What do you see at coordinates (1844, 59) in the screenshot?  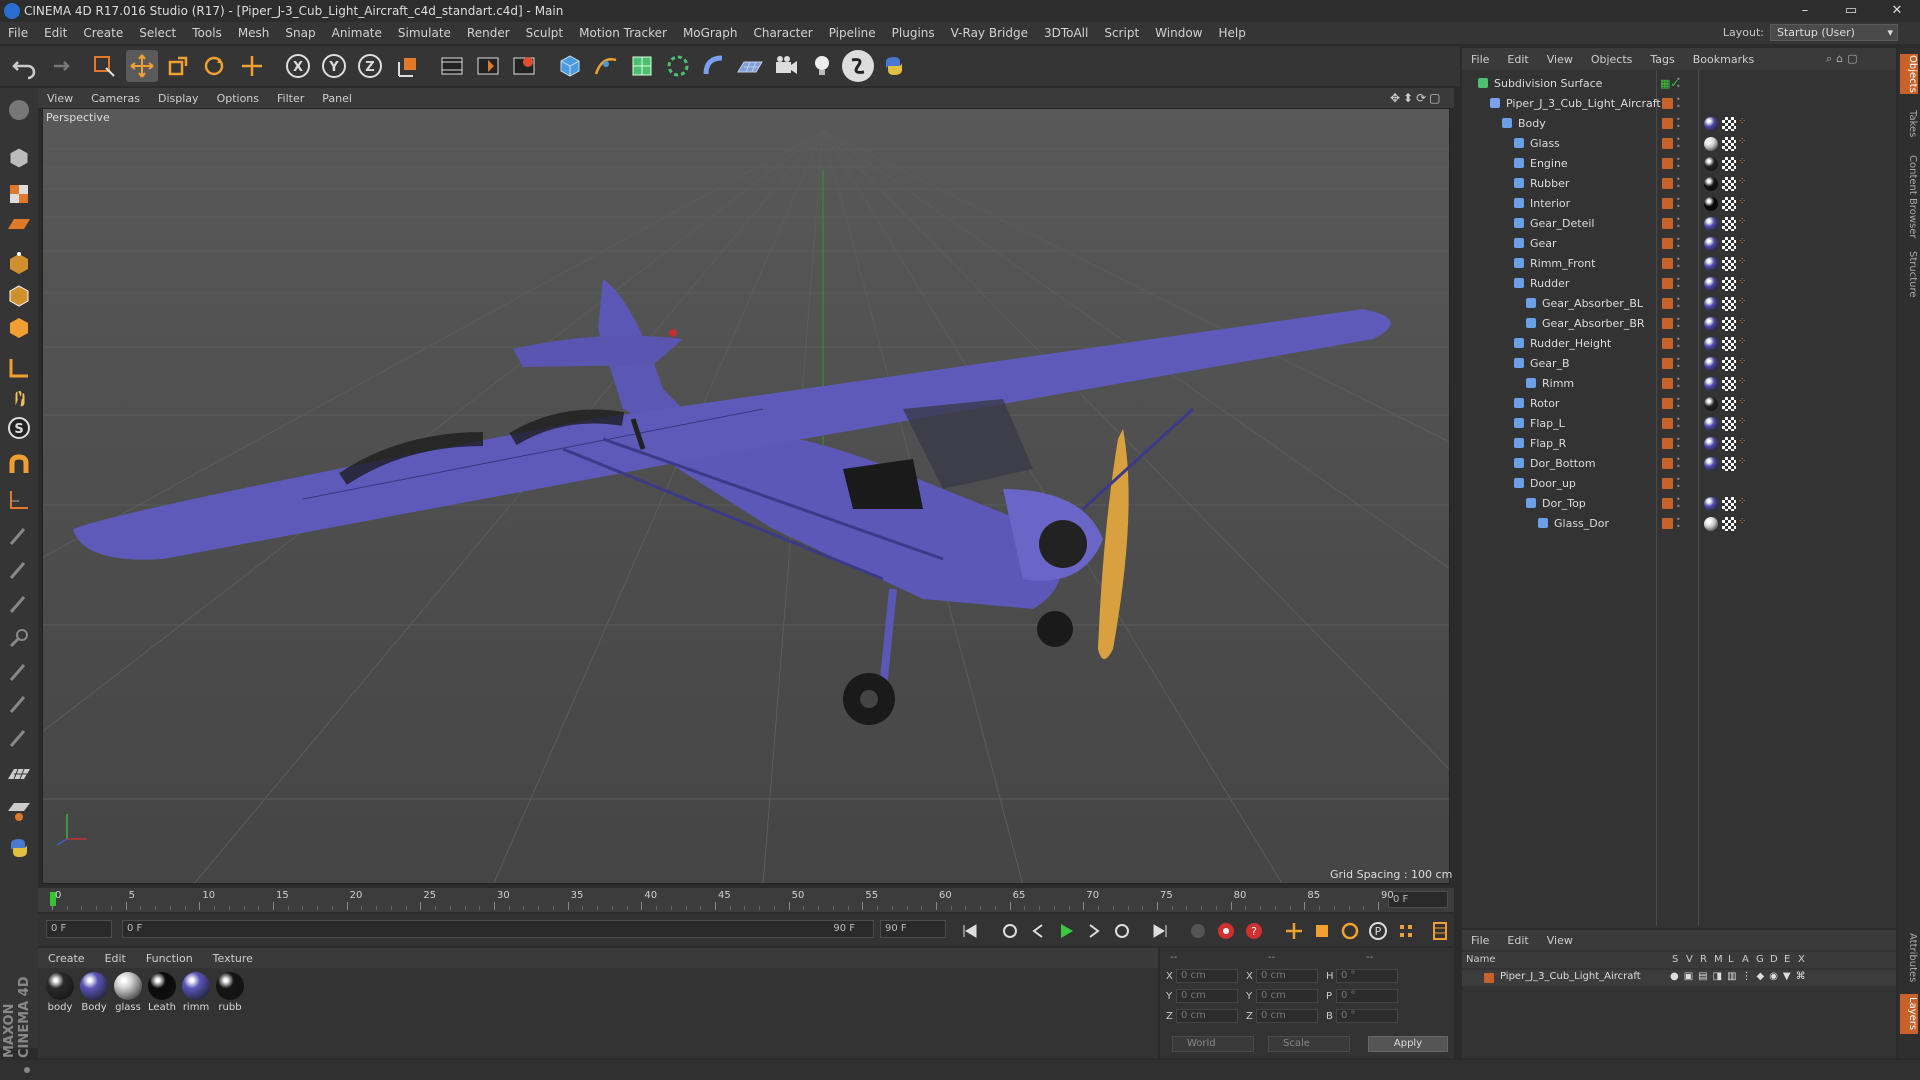 I see `object-manager-search-icon: ⌕⌂▢` at bounding box center [1844, 59].